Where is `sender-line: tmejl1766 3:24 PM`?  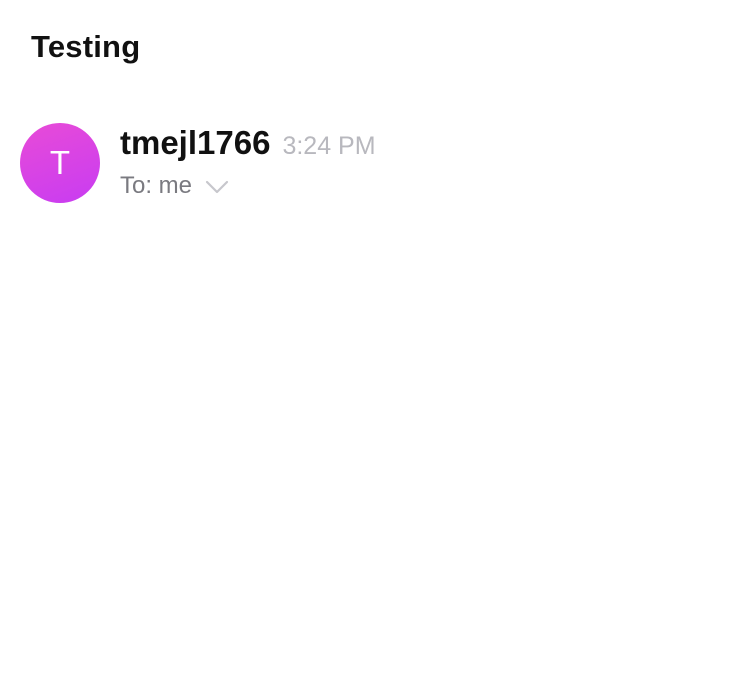
sender-line: tmejl1766 3:24 PM is located at coordinates (248, 143).